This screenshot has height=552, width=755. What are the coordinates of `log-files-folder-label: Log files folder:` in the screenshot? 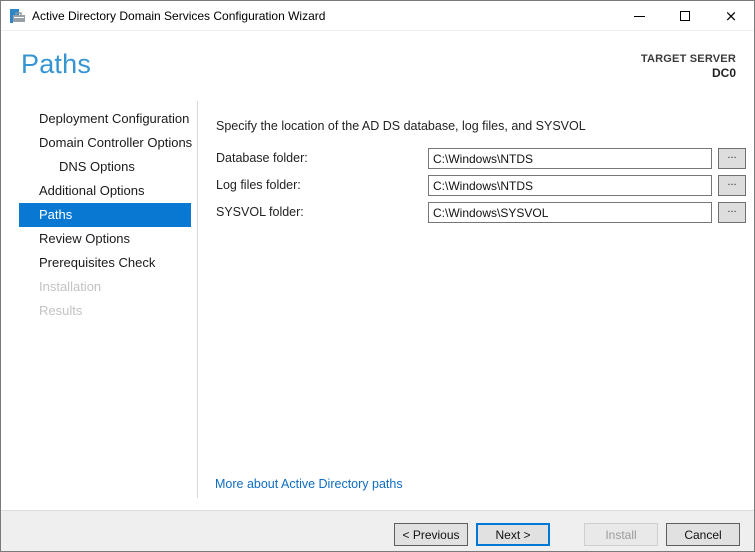 It's located at (258, 185).